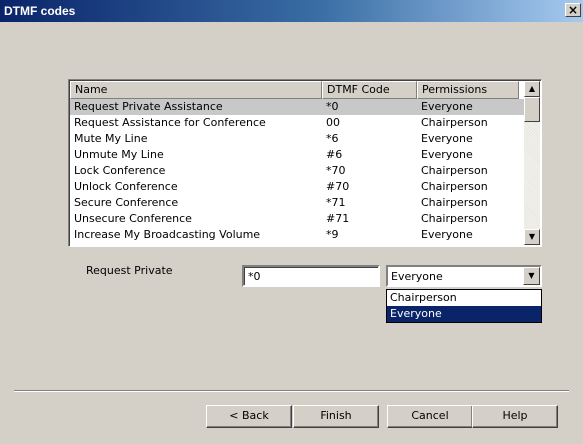  Describe the element at coordinates (332, 138) in the screenshot. I see `cell-dtmf-code: *6` at that location.